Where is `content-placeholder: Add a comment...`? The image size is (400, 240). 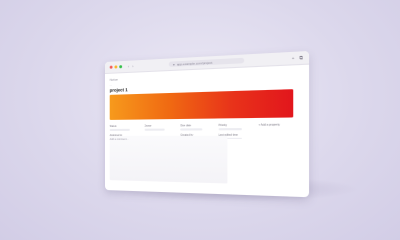 content-placeholder: Add a comment... is located at coordinates (168, 159).